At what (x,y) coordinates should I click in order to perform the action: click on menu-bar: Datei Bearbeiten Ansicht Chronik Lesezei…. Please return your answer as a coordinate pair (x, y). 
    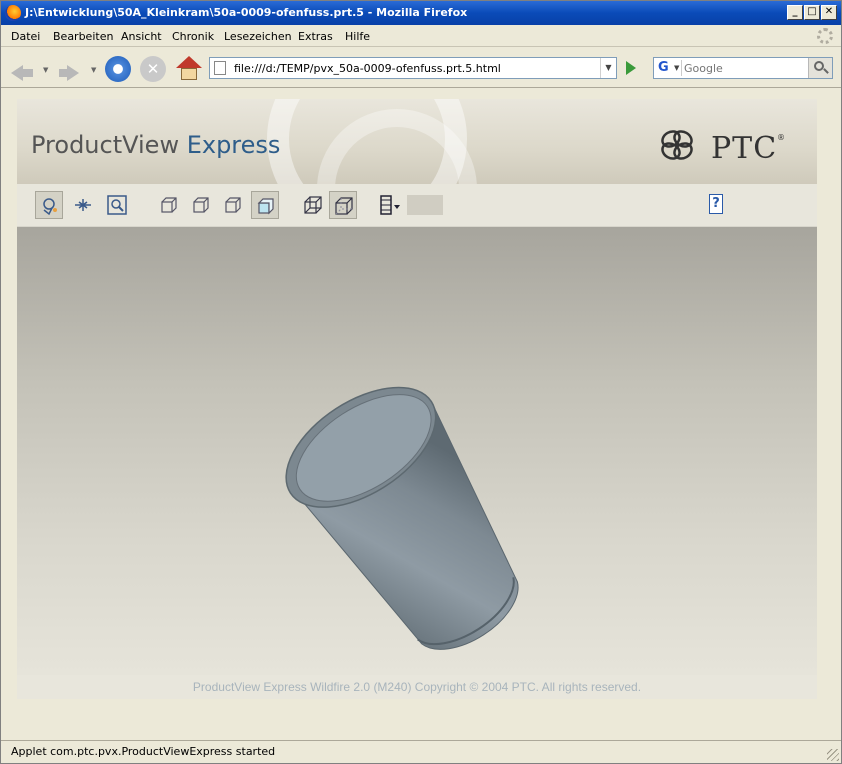
    Looking at the image, I should click on (421, 36).